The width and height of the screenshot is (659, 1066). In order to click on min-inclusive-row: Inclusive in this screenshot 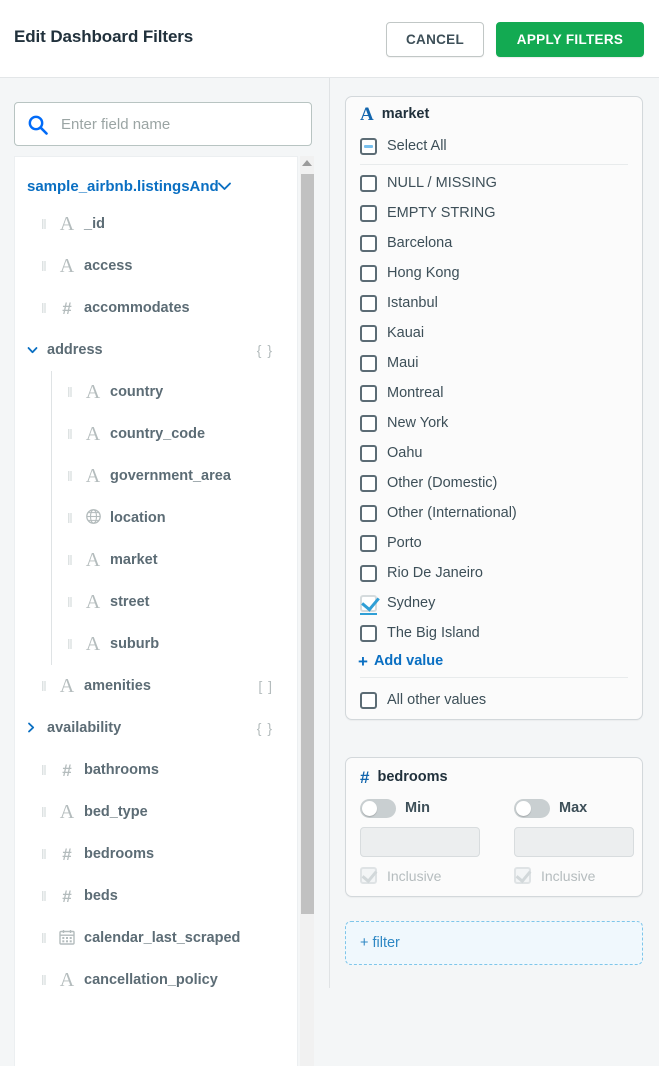, I will do `click(421, 875)`.